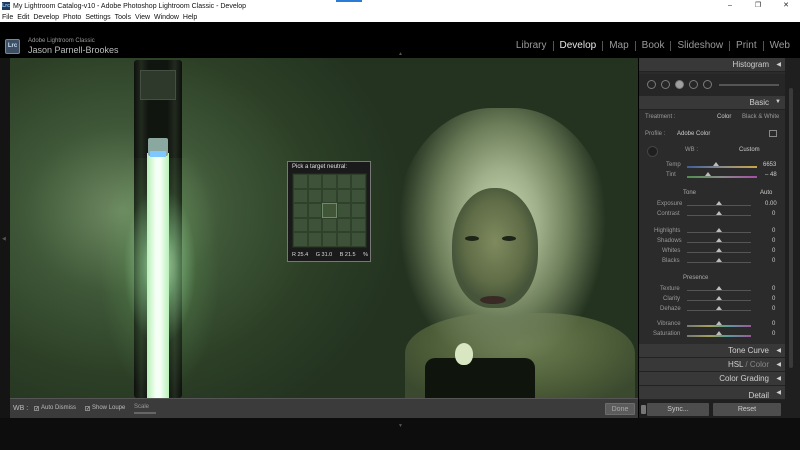  What do you see at coordinates (719, 336) in the screenshot?
I see `saturation-slider` at bounding box center [719, 336].